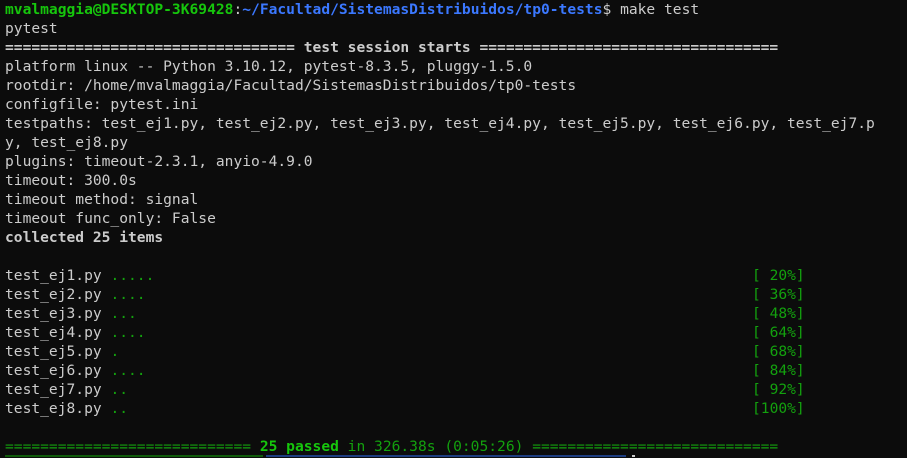 The width and height of the screenshot is (907, 458). I want to click on session-start-rule-right: ==================================, so click(624, 47).